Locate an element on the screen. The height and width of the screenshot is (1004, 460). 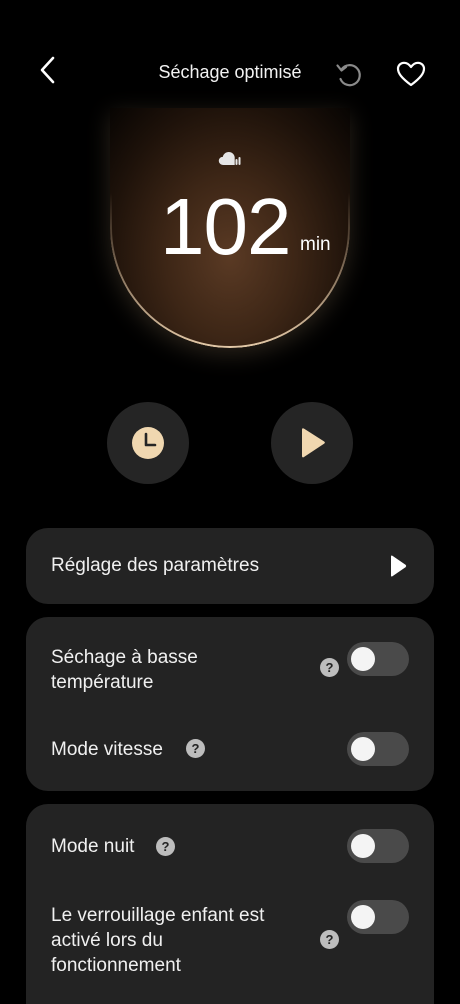
heart-icon is located at coordinates (411, 74).